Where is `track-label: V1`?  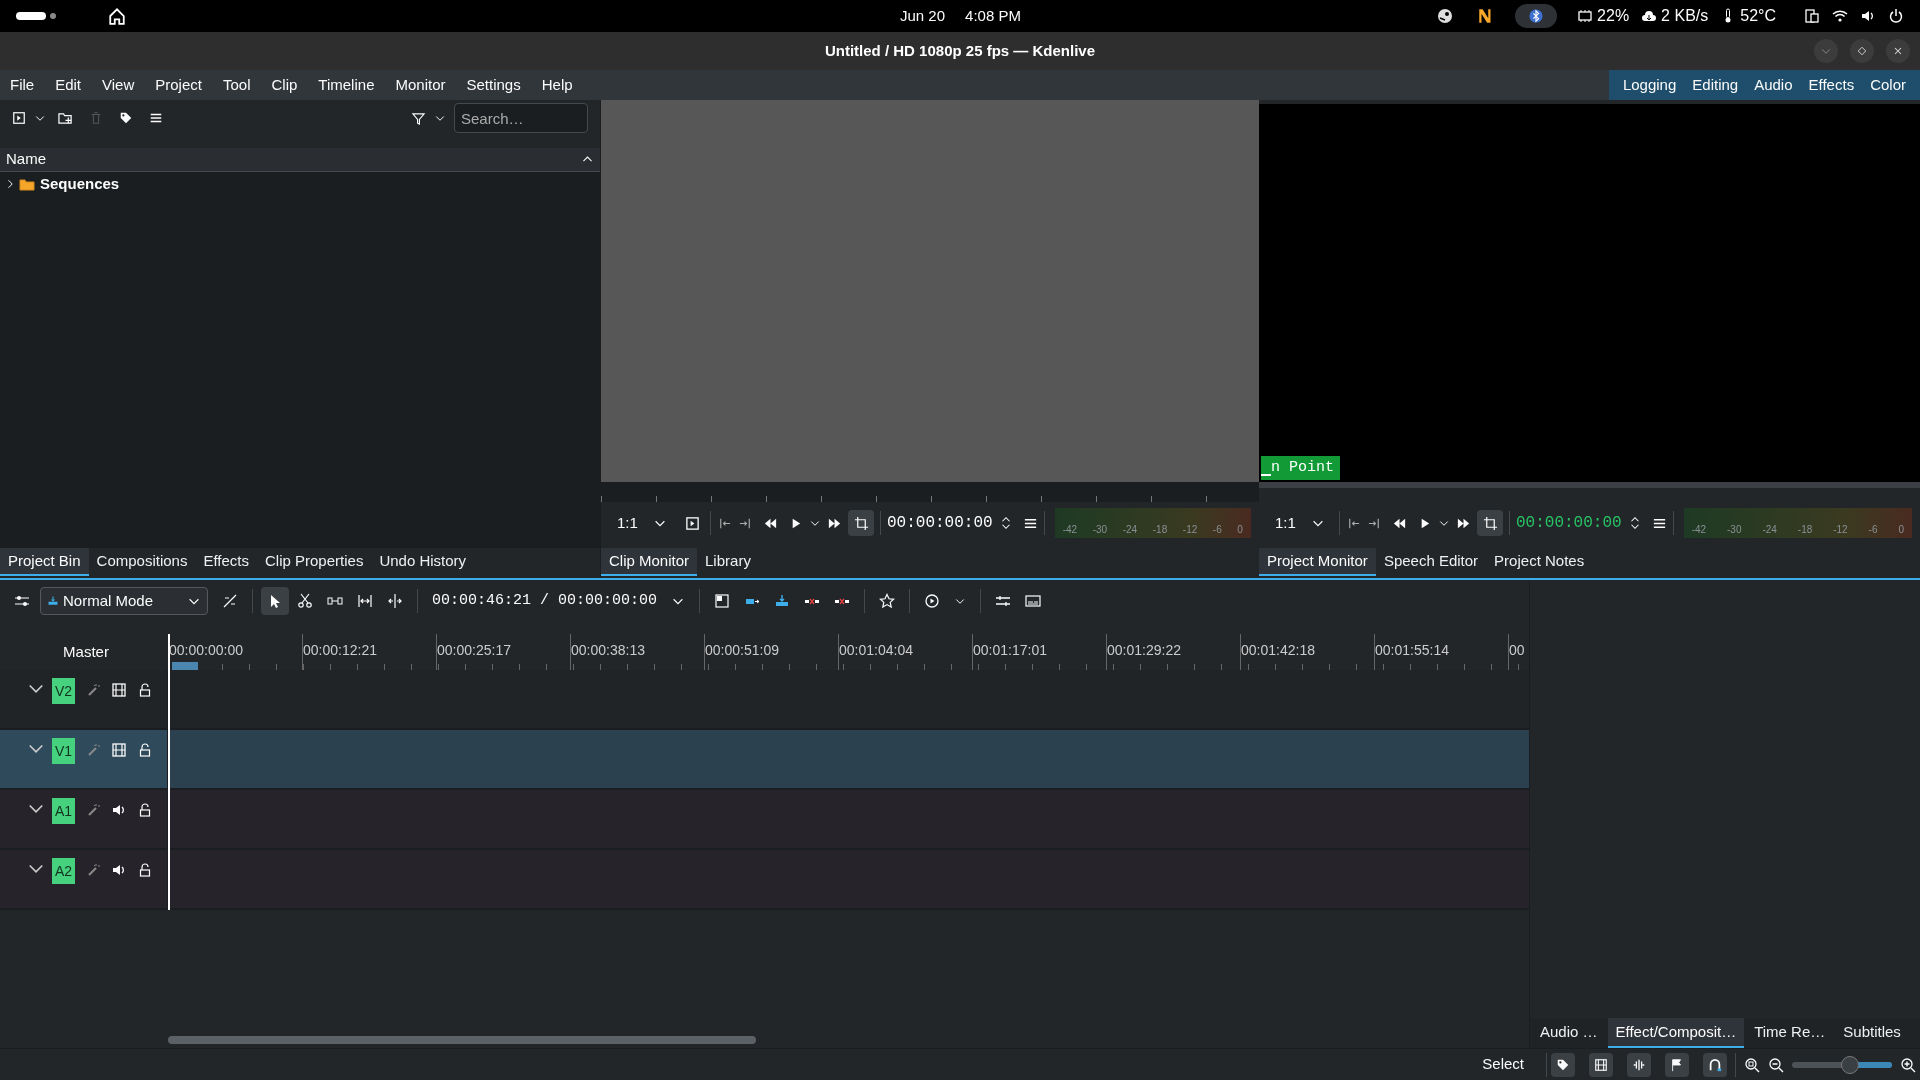
track-label: V1 is located at coordinates (64, 751).